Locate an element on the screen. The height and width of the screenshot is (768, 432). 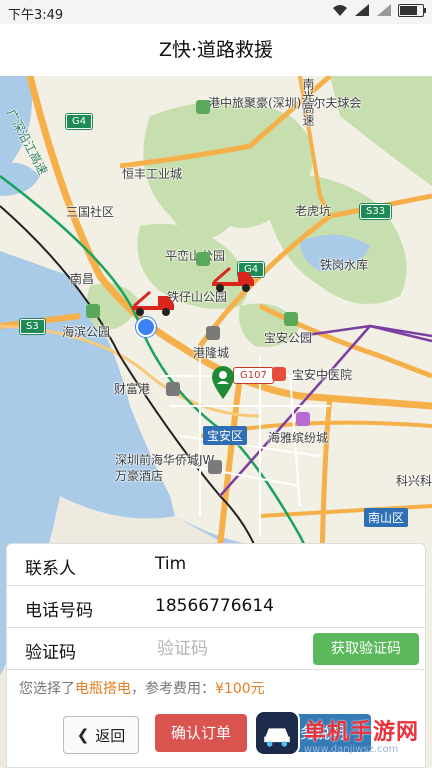
phone-label: 电话号码 is located at coordinates (59, 611).